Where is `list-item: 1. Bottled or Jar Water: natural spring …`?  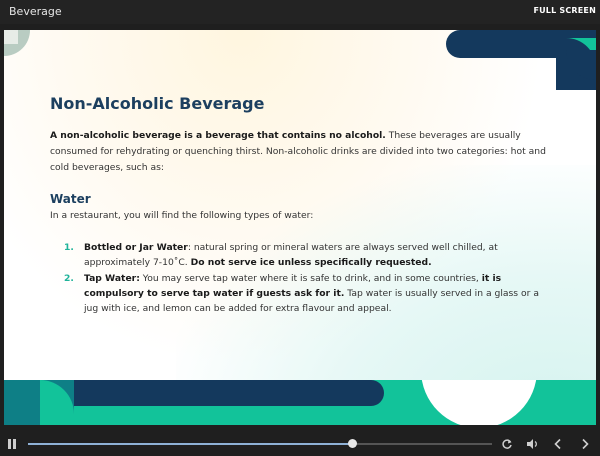
list-item: 1. Bottled or Jar Water: natural spring … is located at coordinates (304, 255).